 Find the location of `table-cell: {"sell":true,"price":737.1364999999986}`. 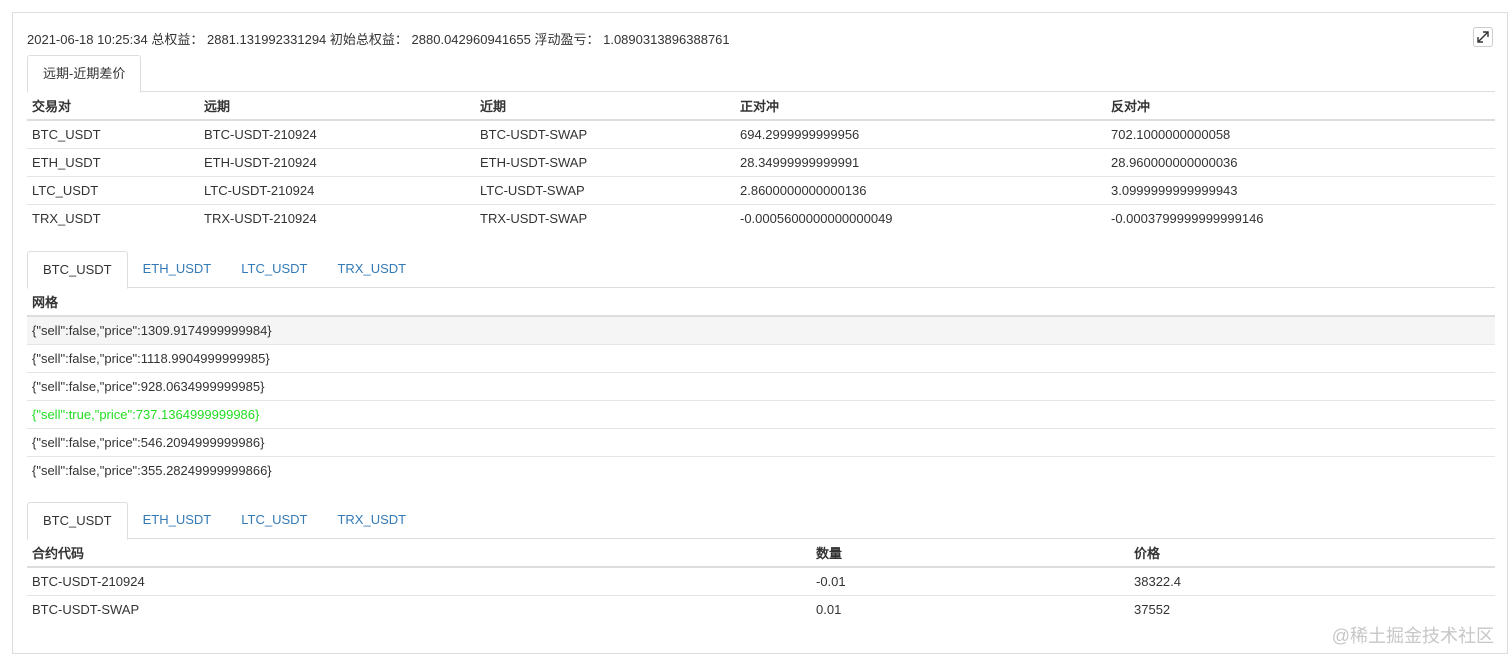

table-cell: {"sell":true,"price":737.1364999999986} is located at coordinates (761, 414).